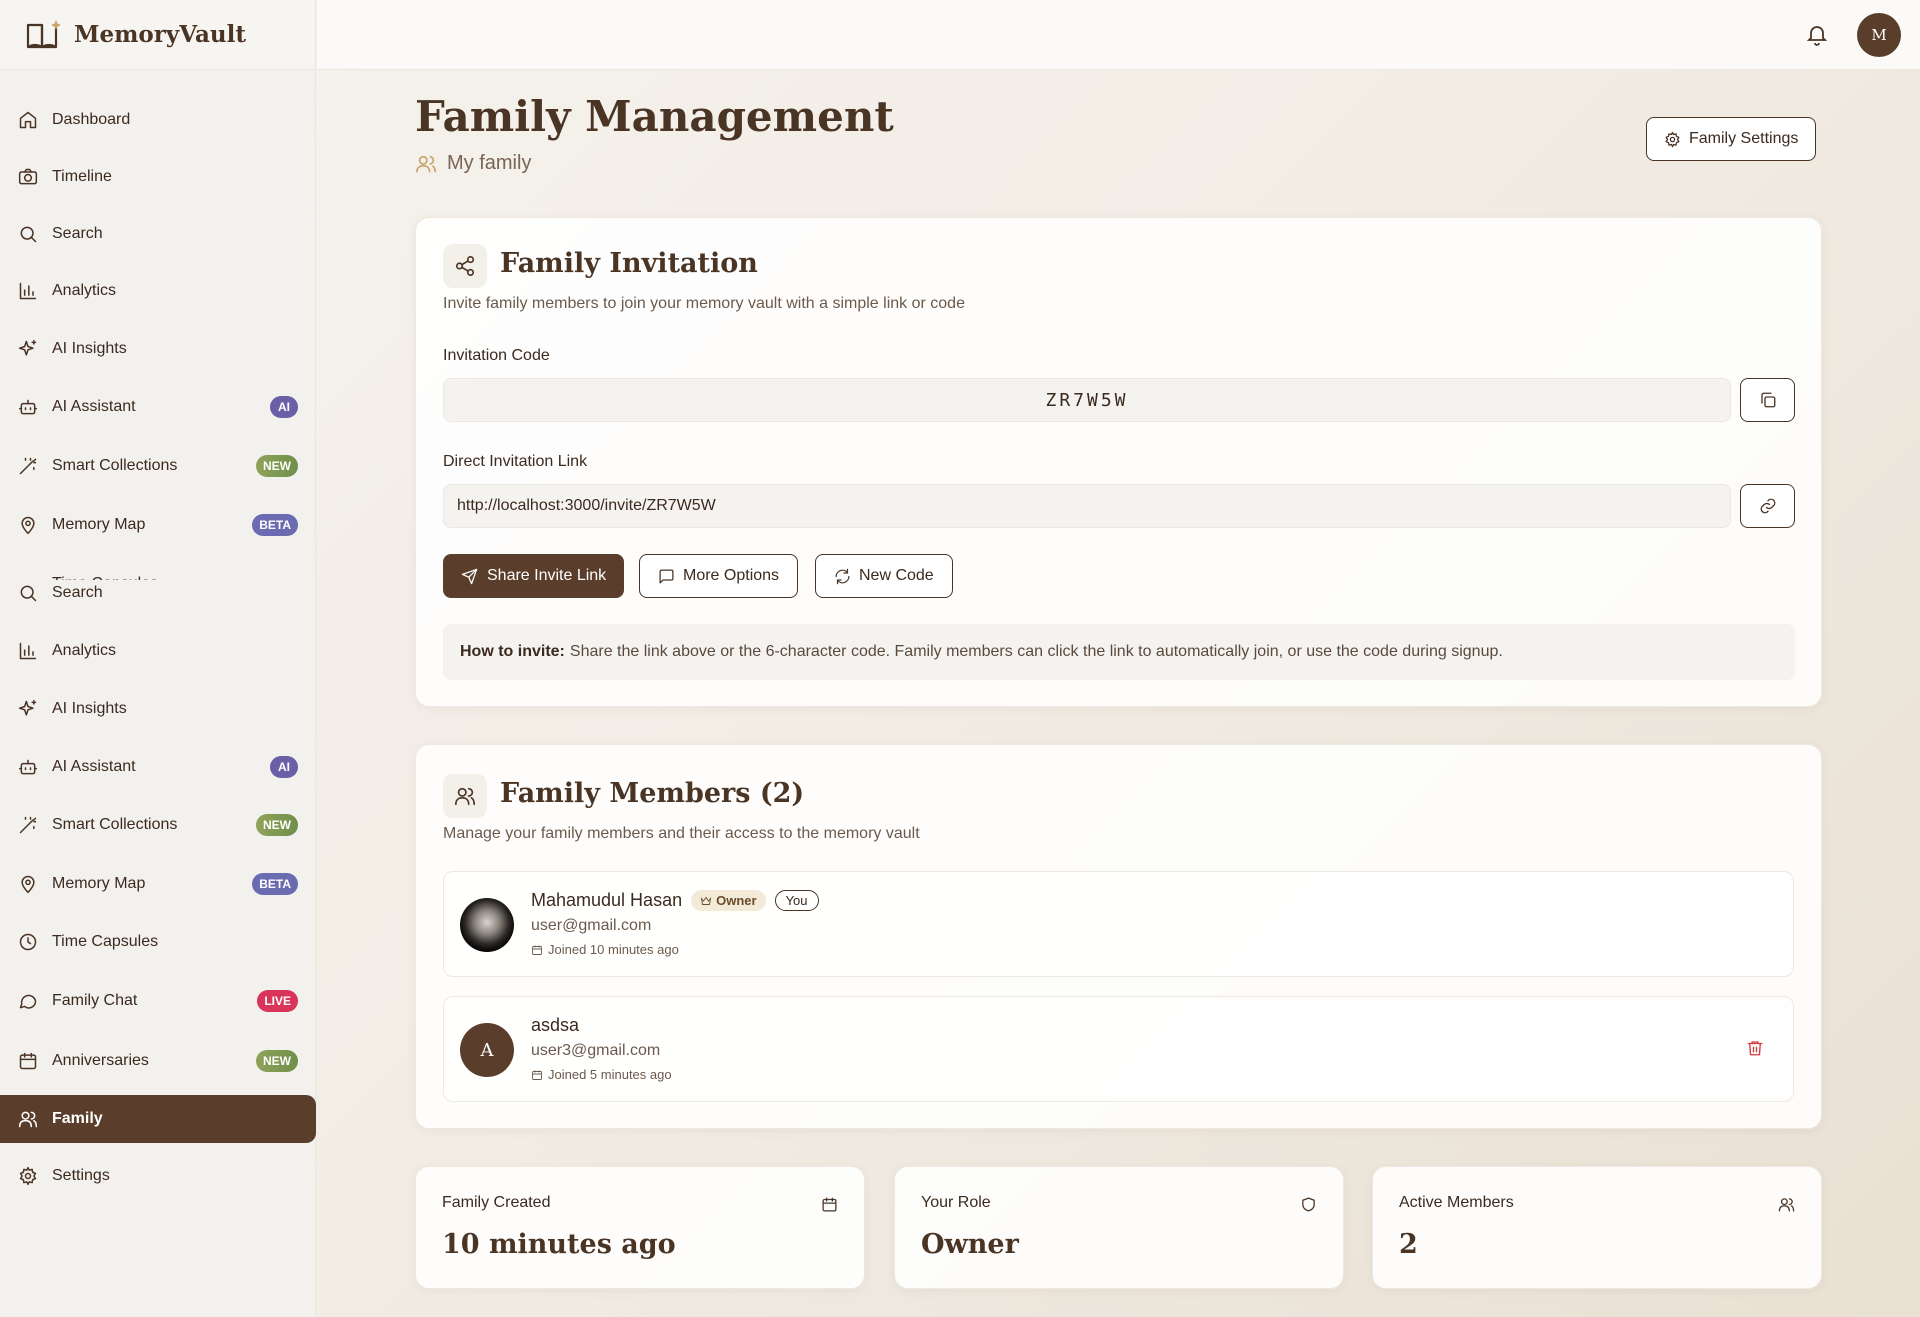  What do you see at coordinates (158, 1119) in the screenshot?
I see `sidebar-item-family: Family` at bounding box center [158, 1119].